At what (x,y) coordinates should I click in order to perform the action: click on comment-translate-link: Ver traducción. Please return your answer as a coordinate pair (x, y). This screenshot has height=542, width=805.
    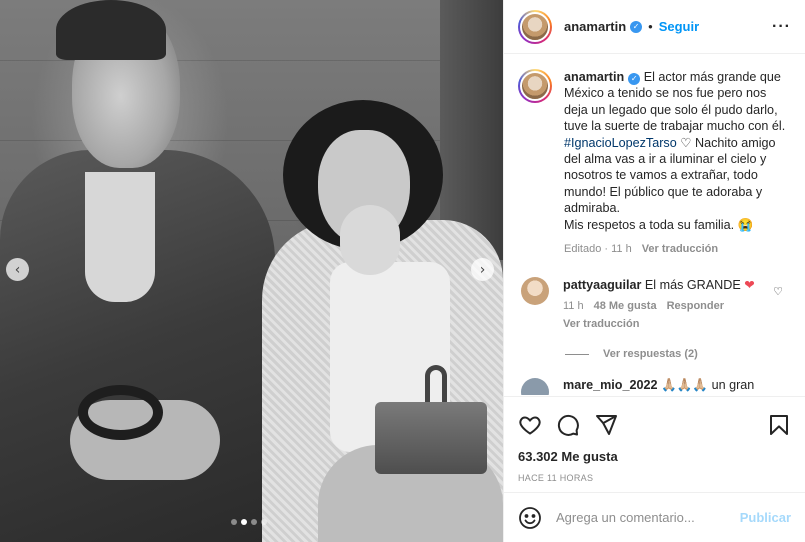
    Looking at the image, I should click on (677, 324).